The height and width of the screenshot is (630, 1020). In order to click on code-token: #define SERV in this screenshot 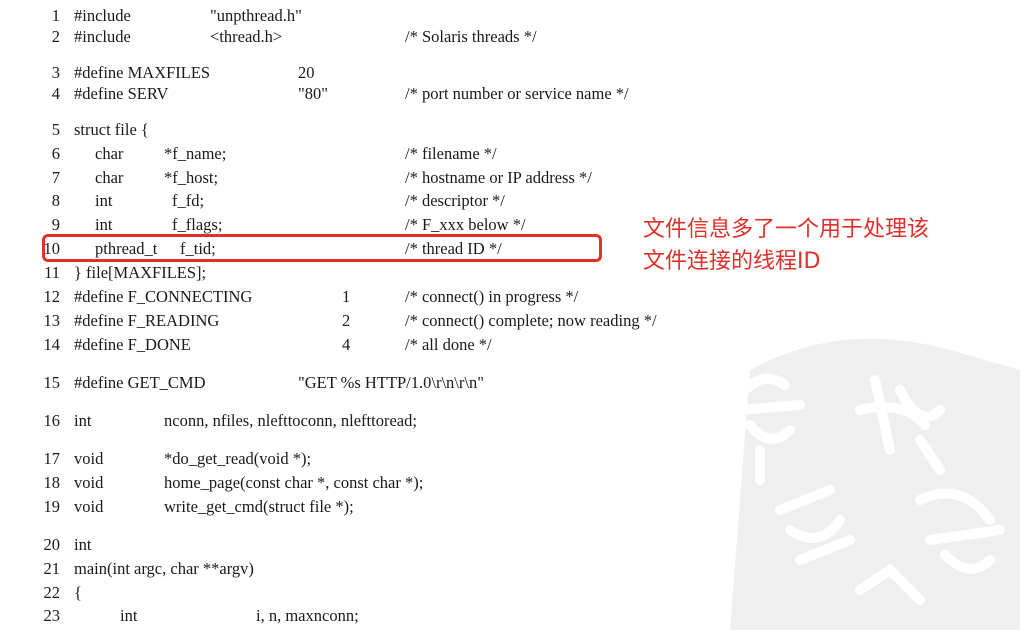, I will do `click(121, 93)`.